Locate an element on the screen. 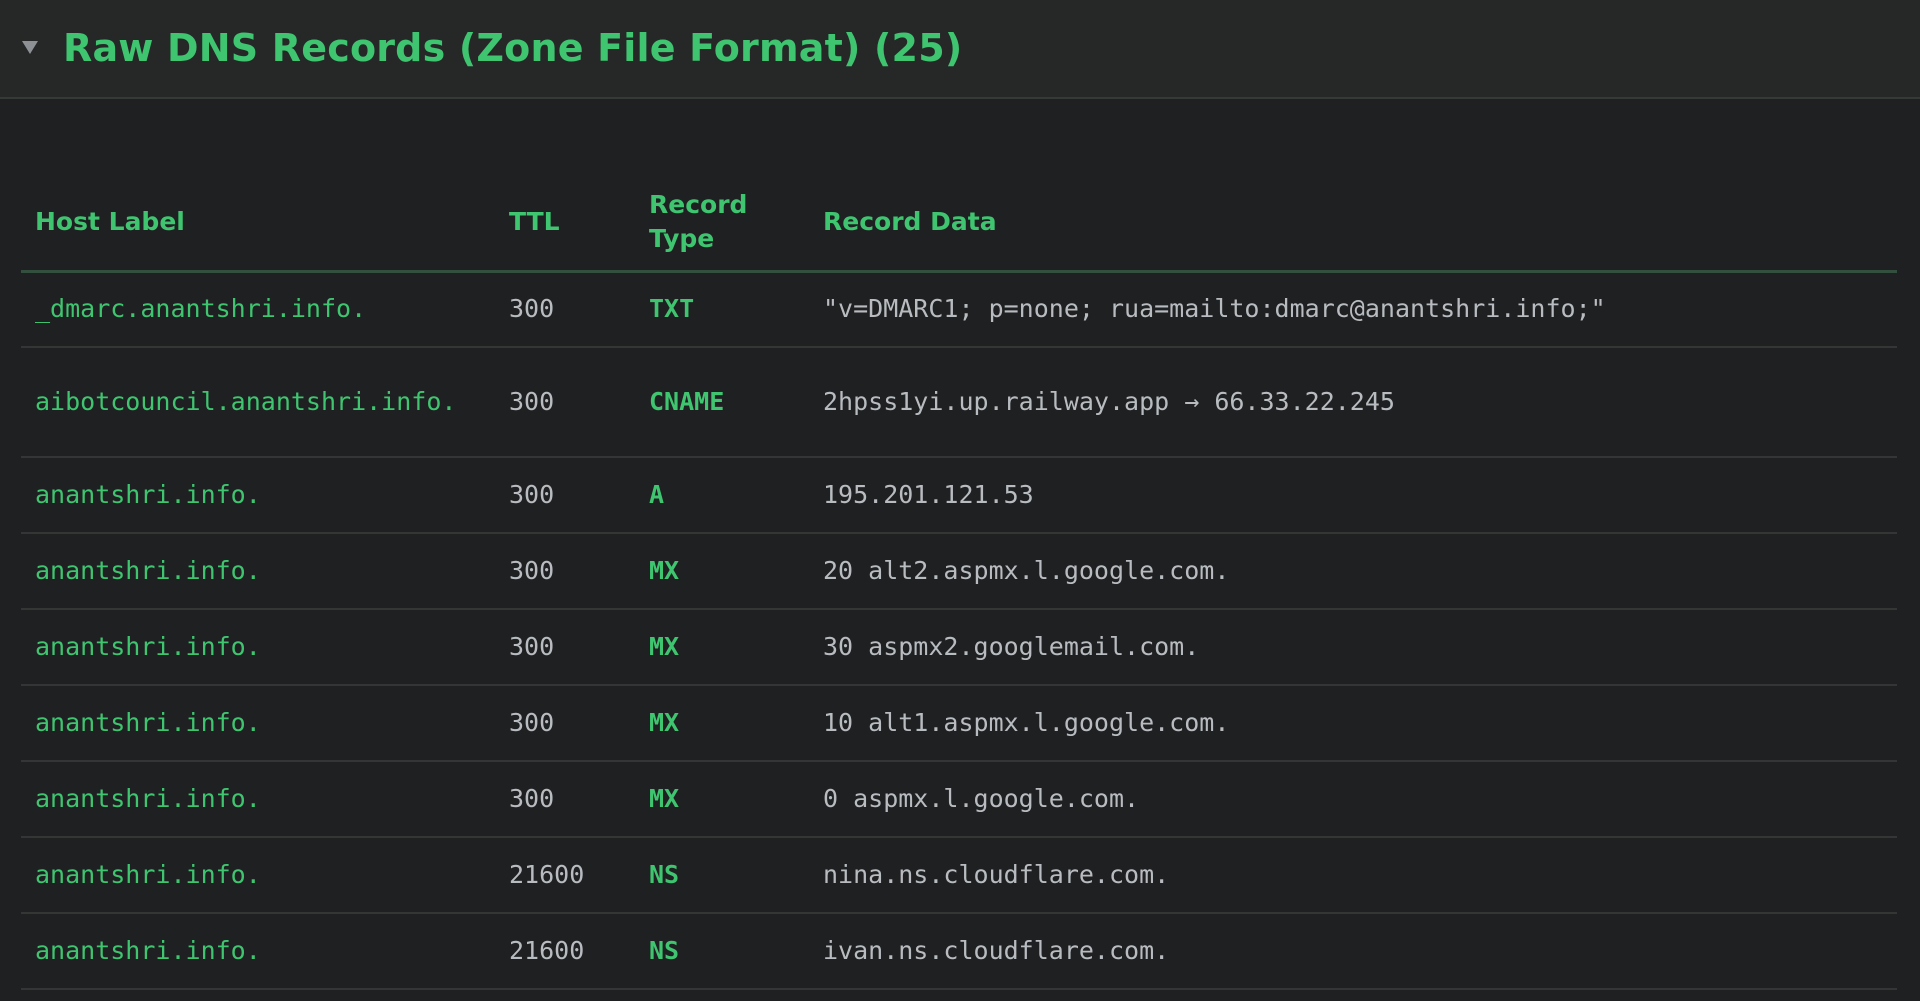 This screenshot has width=1920, height=1001. record-data-cell: 30 aspmx2.googlemail.com. is located at coordinates (1353, 647).